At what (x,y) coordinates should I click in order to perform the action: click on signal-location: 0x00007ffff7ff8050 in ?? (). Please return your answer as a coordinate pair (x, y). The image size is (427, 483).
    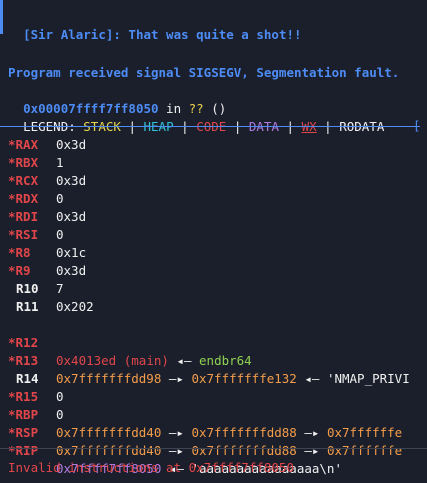
    Looking at the image, I should click on (117, 99).